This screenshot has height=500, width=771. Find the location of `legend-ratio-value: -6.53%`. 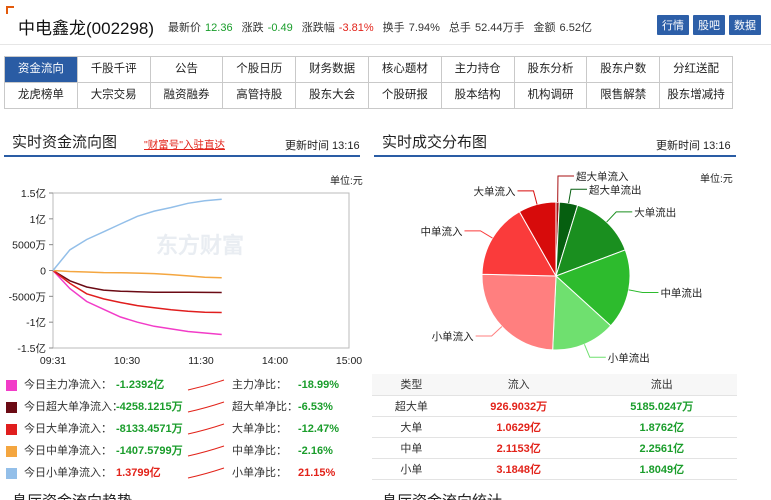

legend-ratio-value: -6.53% is located at coordinates (315, 407).